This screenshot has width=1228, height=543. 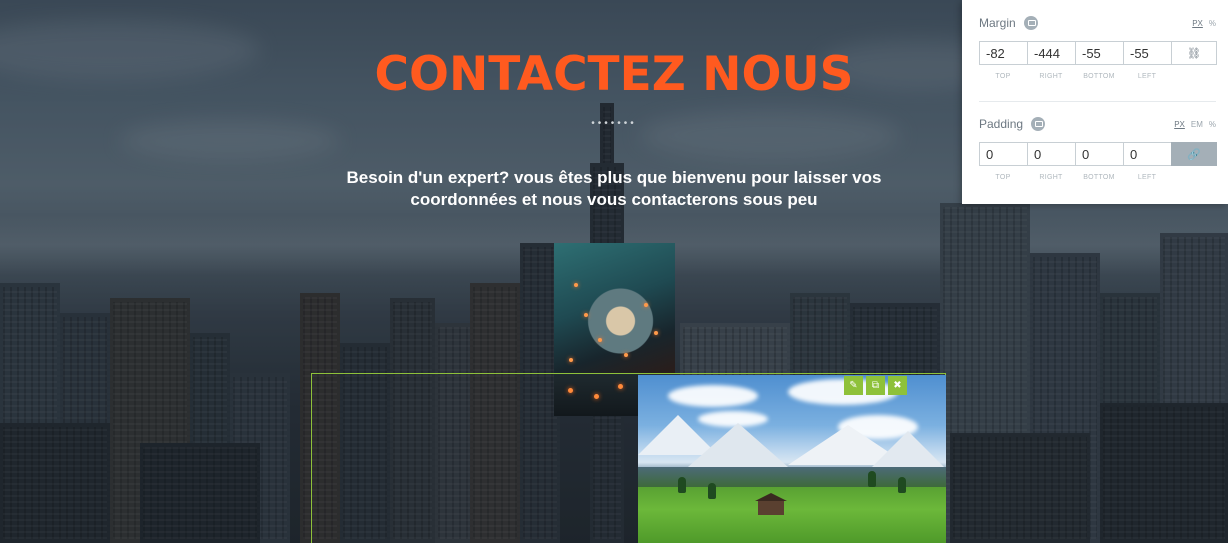 What do you see at coordinates (1194, 53) in the screenshot?
I see `unlink-values-icon: ⛓` at bounding box center [1194, 53].